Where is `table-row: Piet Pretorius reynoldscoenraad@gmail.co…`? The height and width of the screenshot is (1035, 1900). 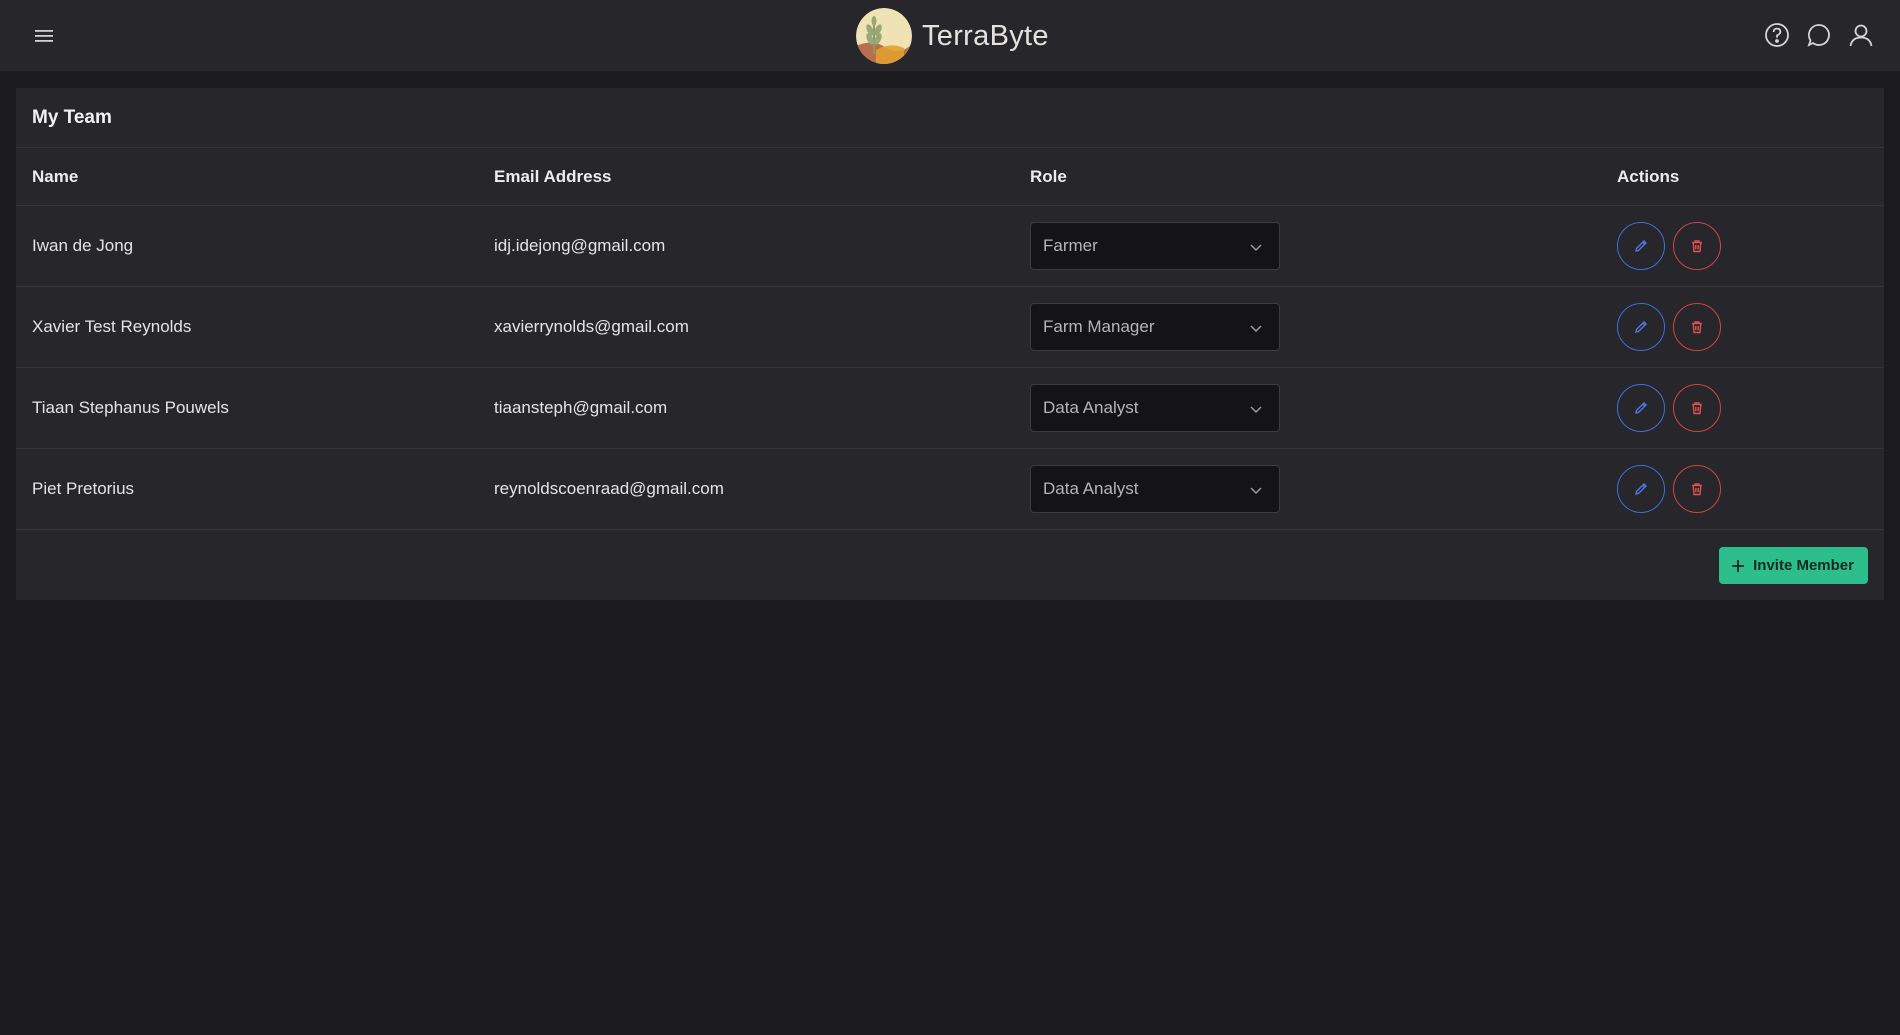
table-row: Piet Pretorius reynoldscoenraad@gmail.co… is located at coordinates (950, 489).